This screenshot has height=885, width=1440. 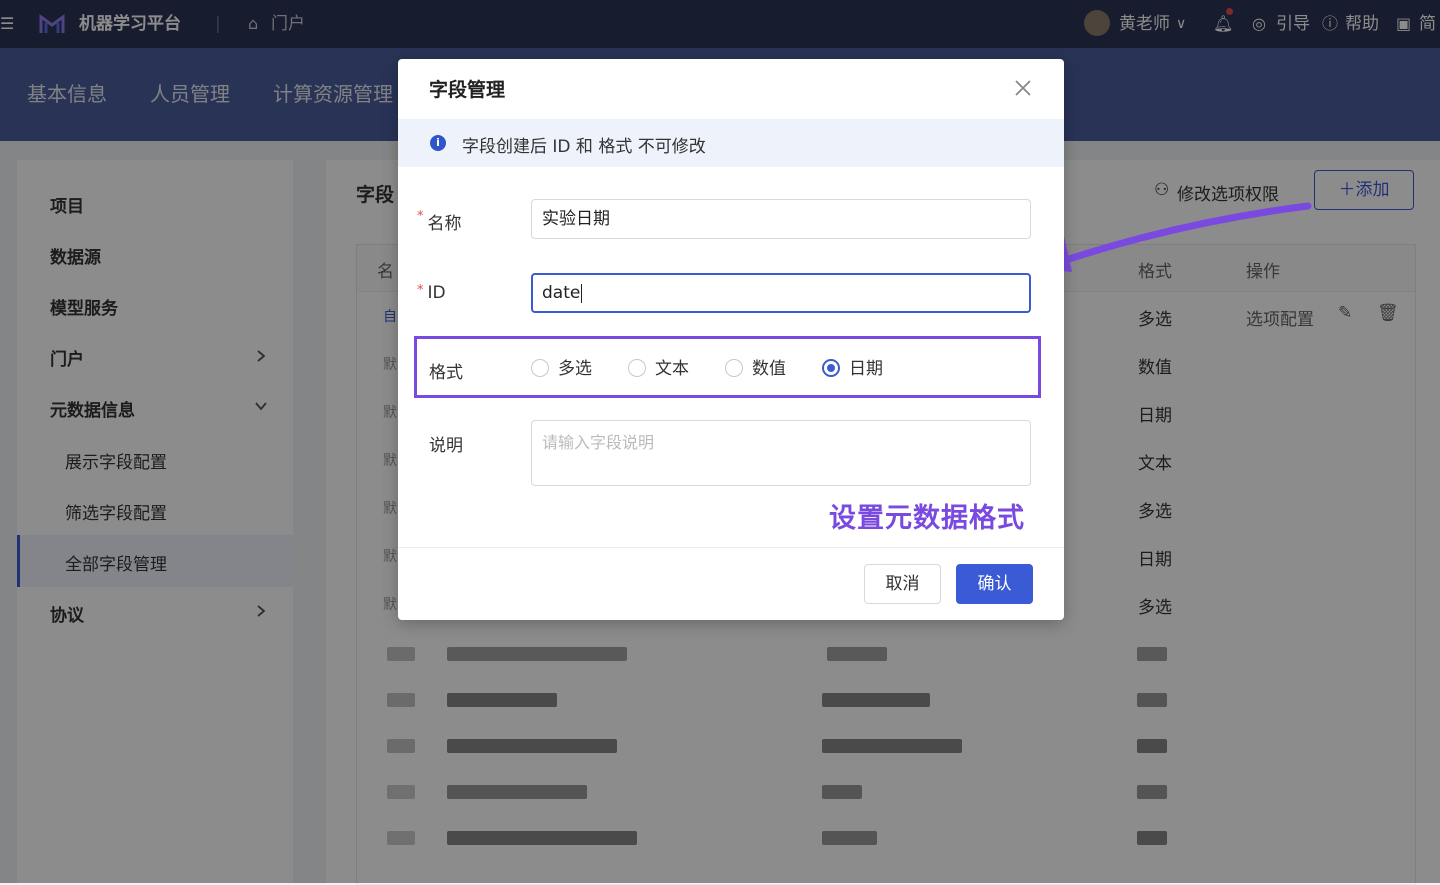 I want to click on dialog-title: 字段管理, so click(x=467, y=90).